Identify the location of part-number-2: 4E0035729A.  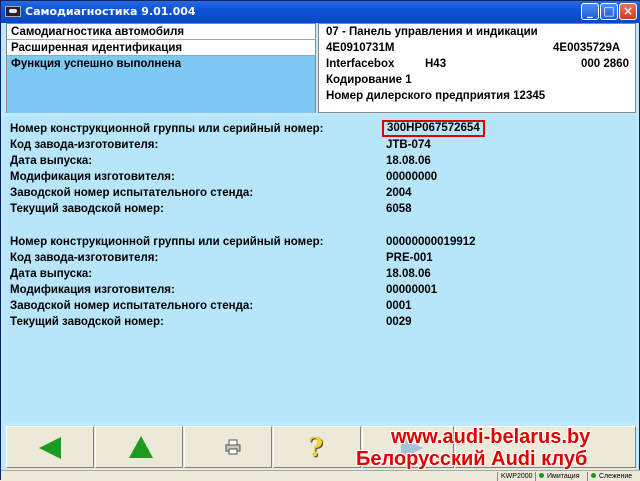
(587, 48).